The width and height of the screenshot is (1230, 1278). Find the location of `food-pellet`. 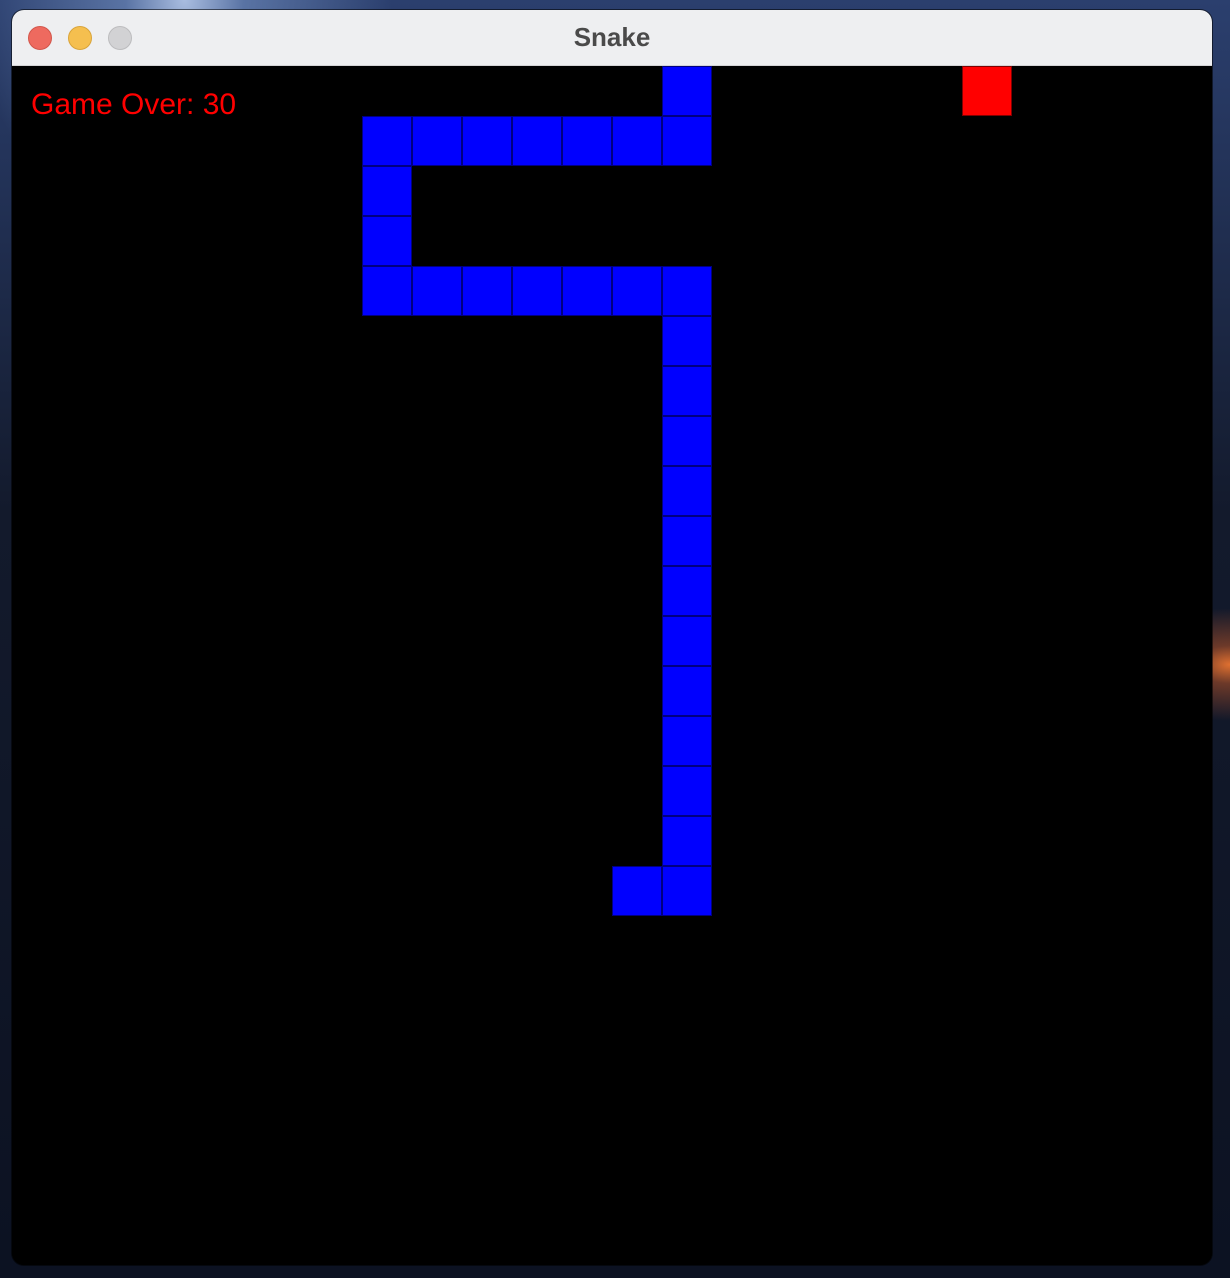

food-pellet is located at coordinates (987, 91).